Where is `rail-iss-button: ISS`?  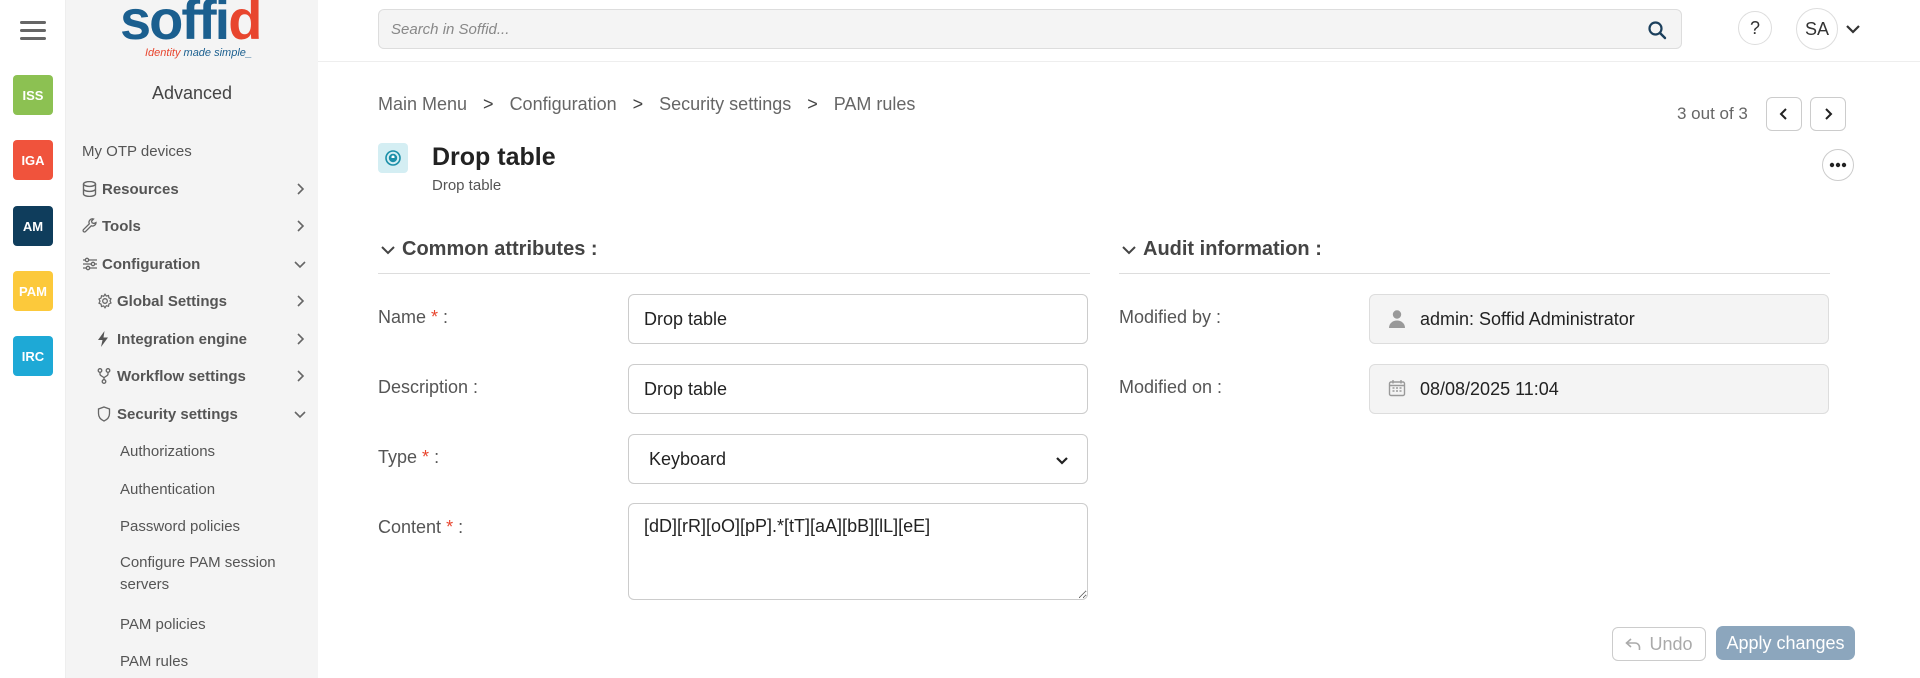 rail-iss-button: ISS is located at coordinates (33, 95).